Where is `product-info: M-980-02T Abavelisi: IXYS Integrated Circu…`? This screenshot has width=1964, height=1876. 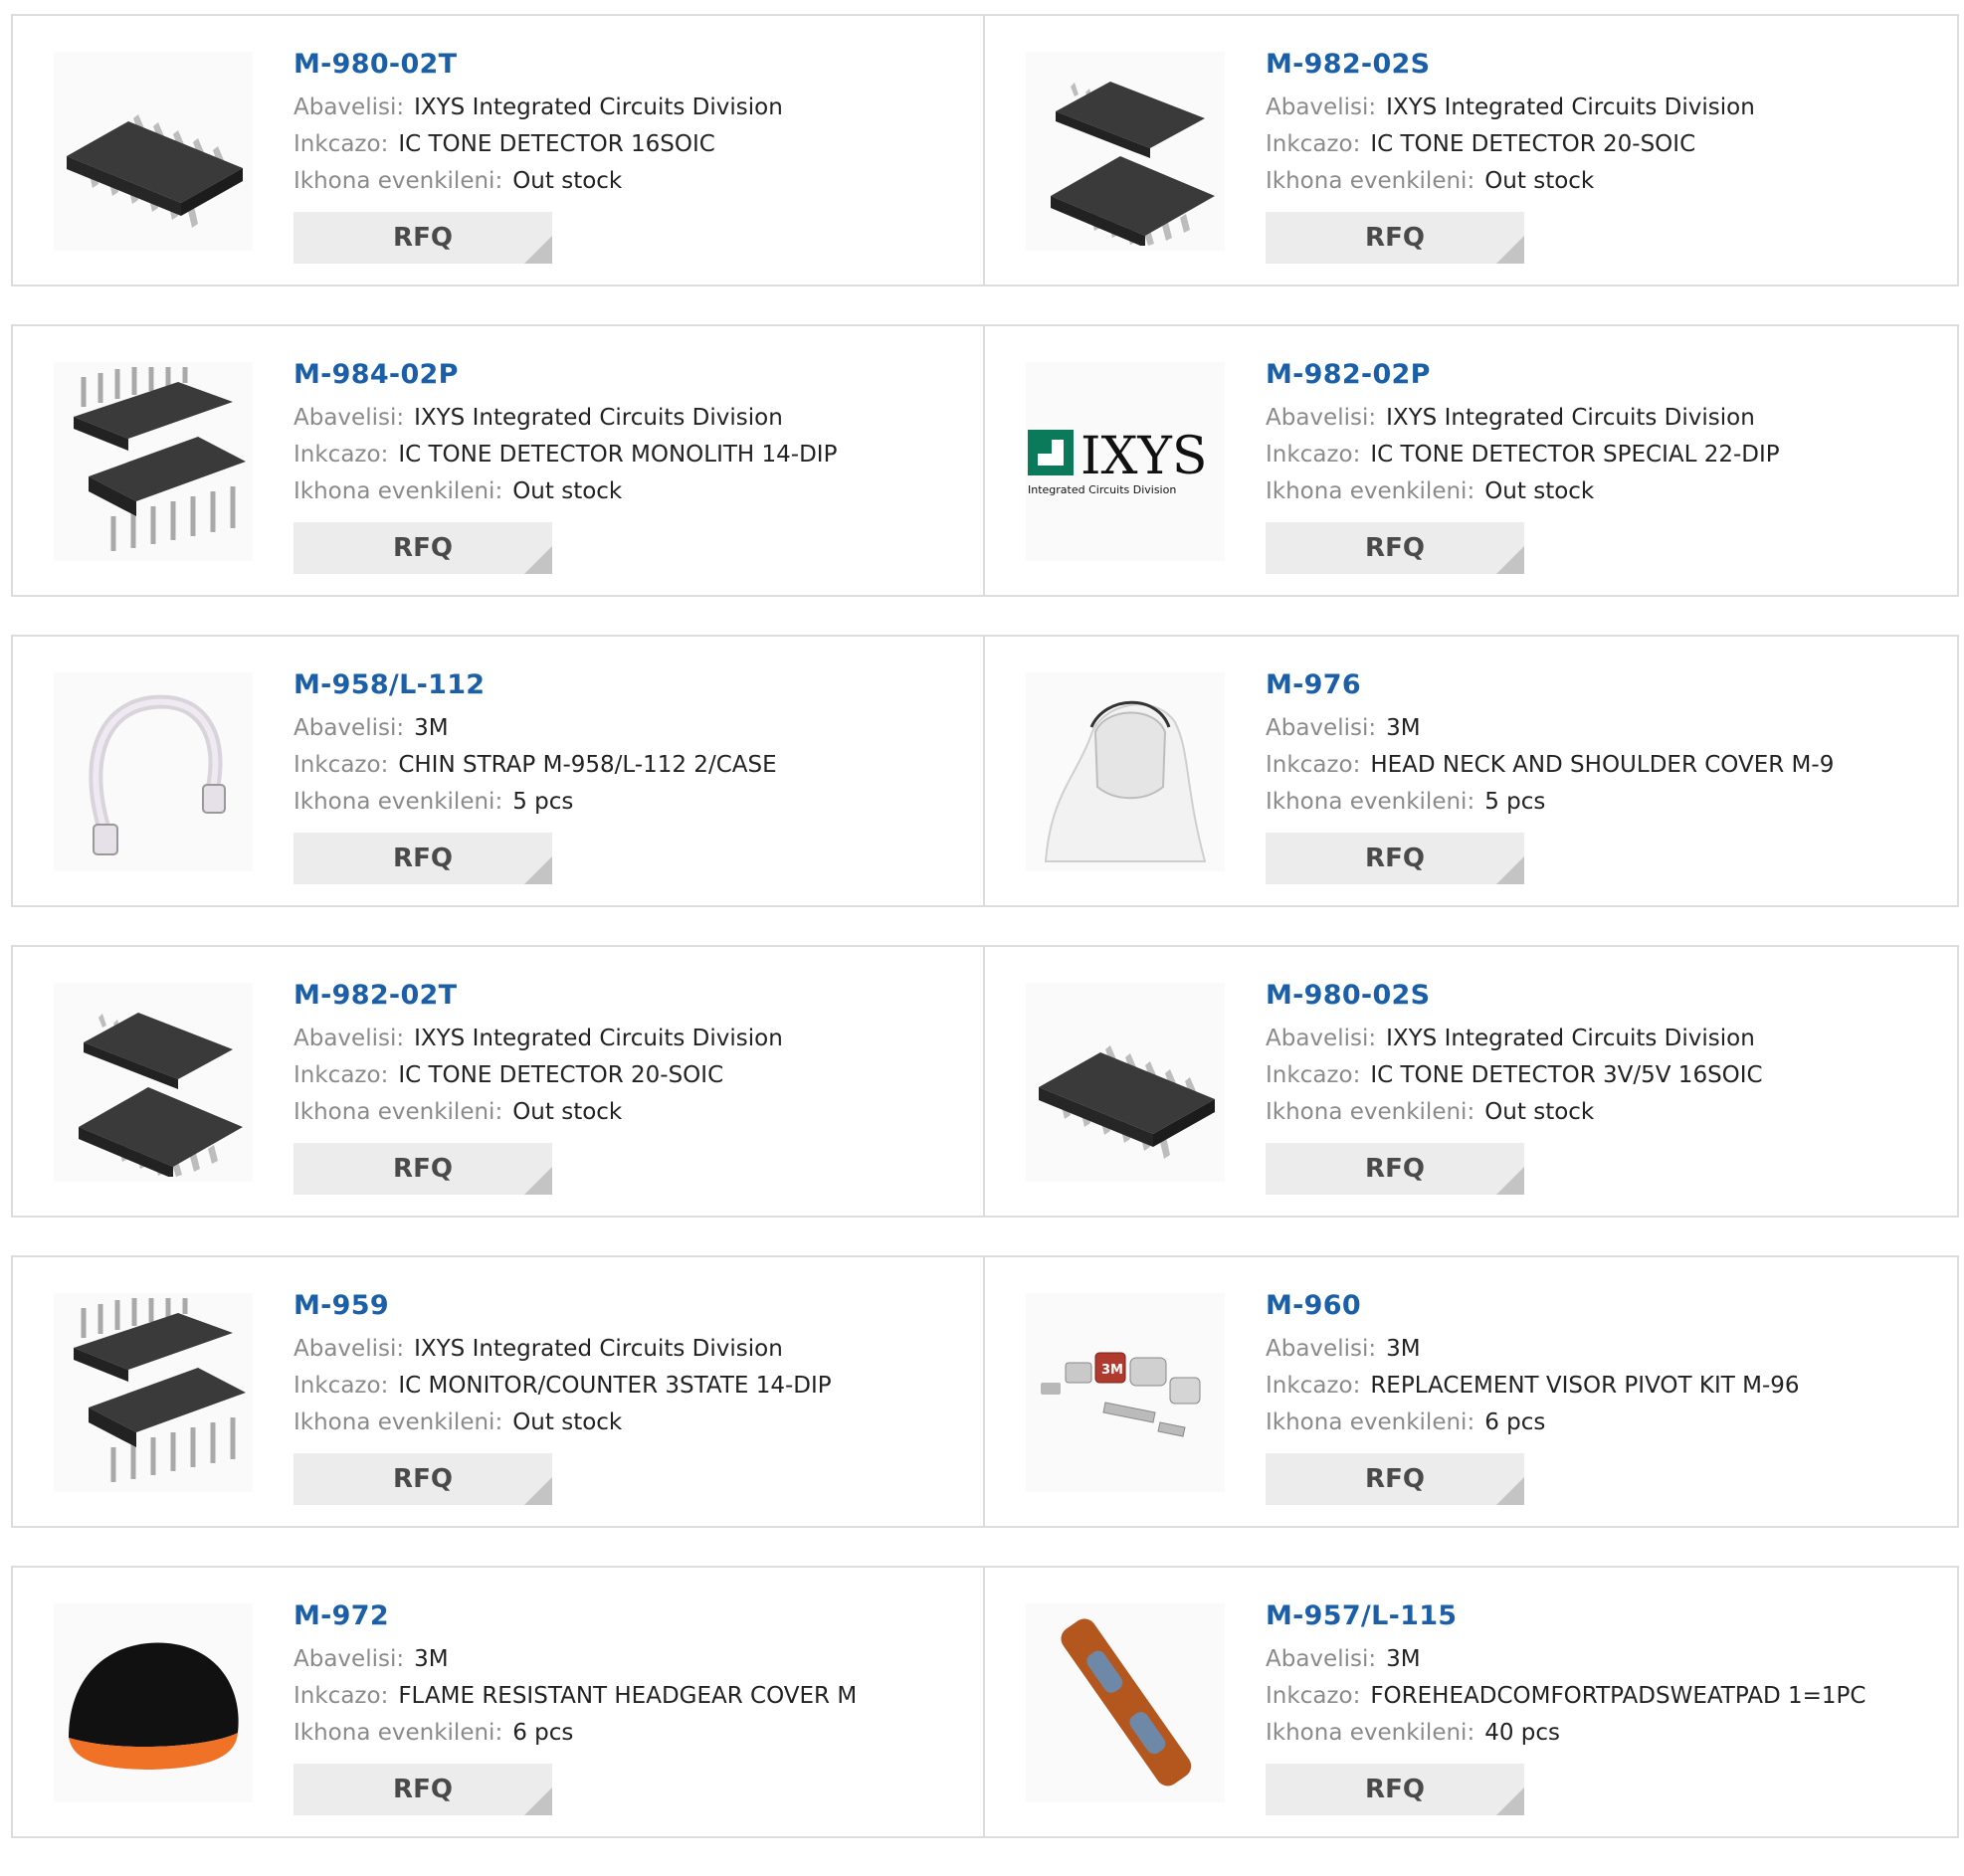
product-info: M-980-02T Abavelisi: IXYS Integrated Circu… is located at coordinates (628, 154).